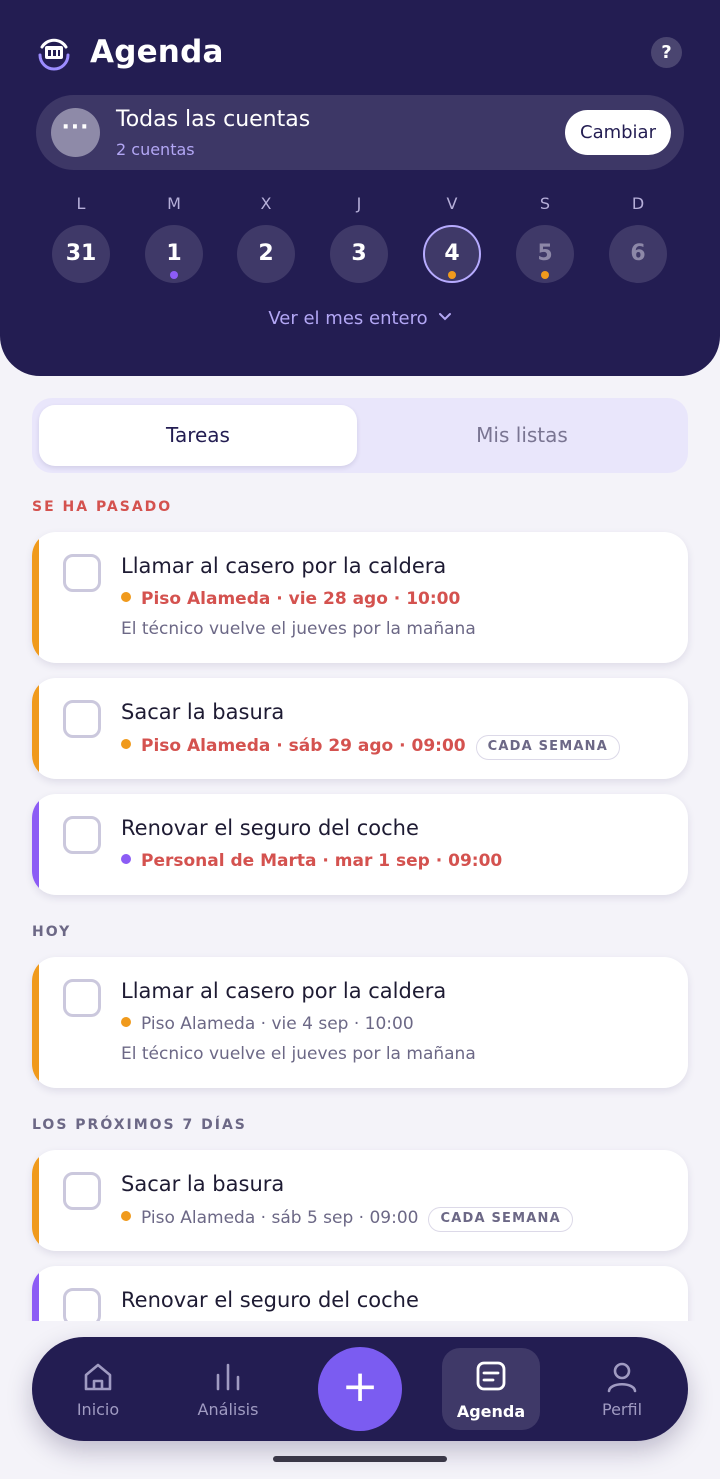  Describe the element at coordinates (266, 203) in the screenshot. I see `day-letter: X` at that location.